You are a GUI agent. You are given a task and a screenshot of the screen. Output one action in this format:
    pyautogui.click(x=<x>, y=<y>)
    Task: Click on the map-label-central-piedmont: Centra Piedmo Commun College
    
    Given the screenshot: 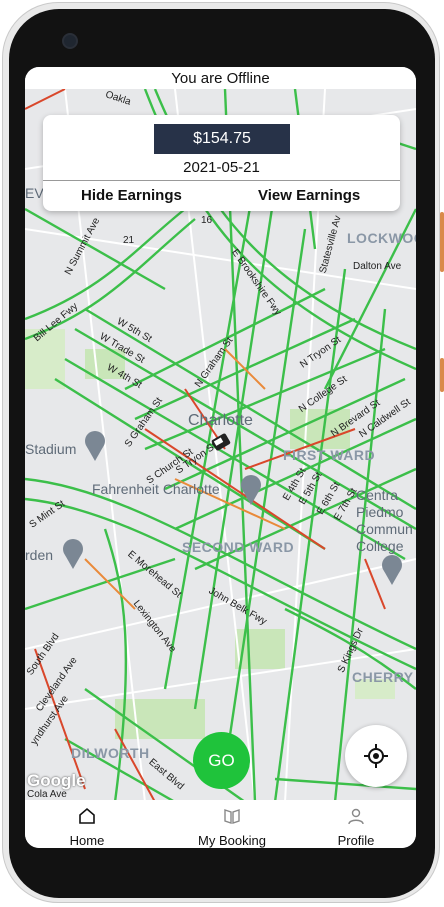 What is the action you would take?
    pyautogui.click(x=384, y=520)
    